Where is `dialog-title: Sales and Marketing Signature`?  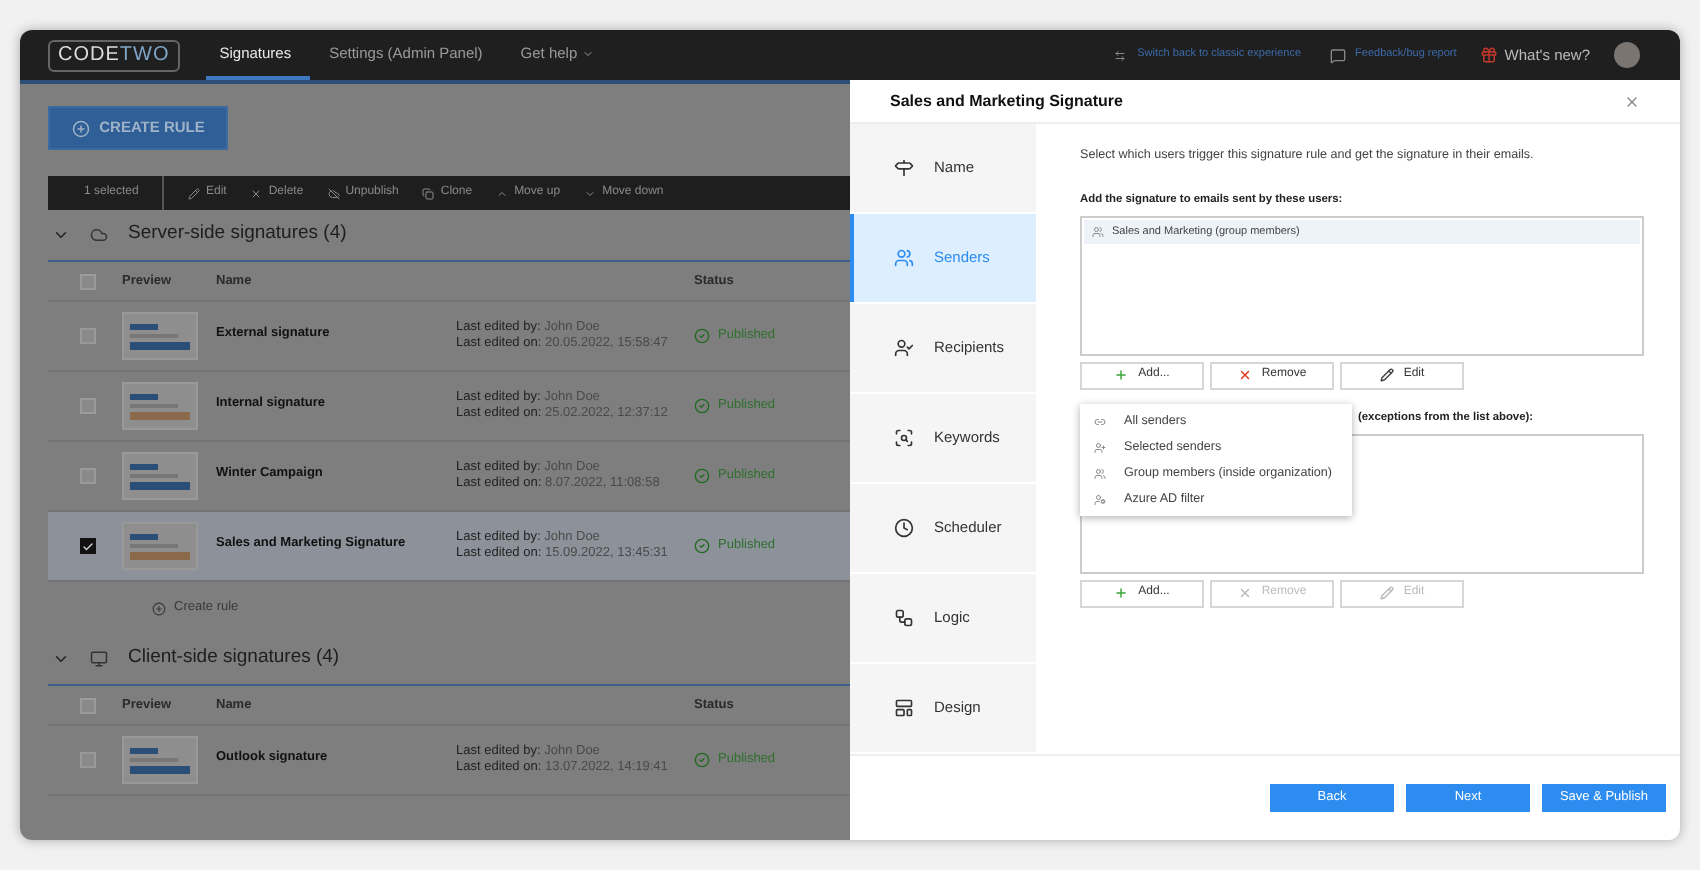 dialog-title: Sales and Marketing Signature is located at coordinates (1006, 101).